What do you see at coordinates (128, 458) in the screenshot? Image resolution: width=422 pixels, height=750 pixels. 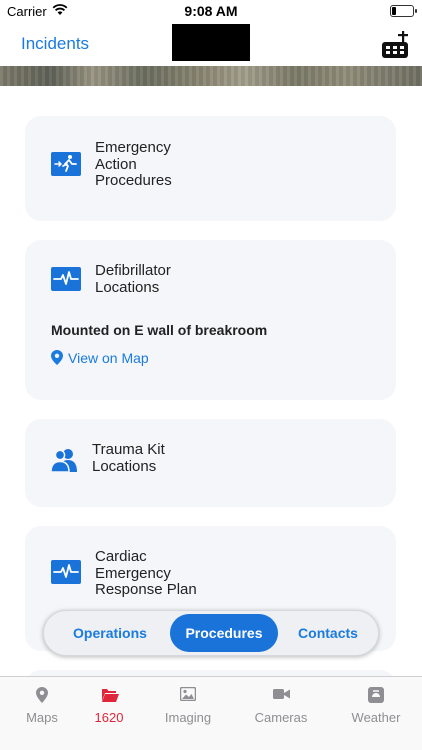 I see `card-title: Trauma Kit Locations` at bounding box center [128, 458].